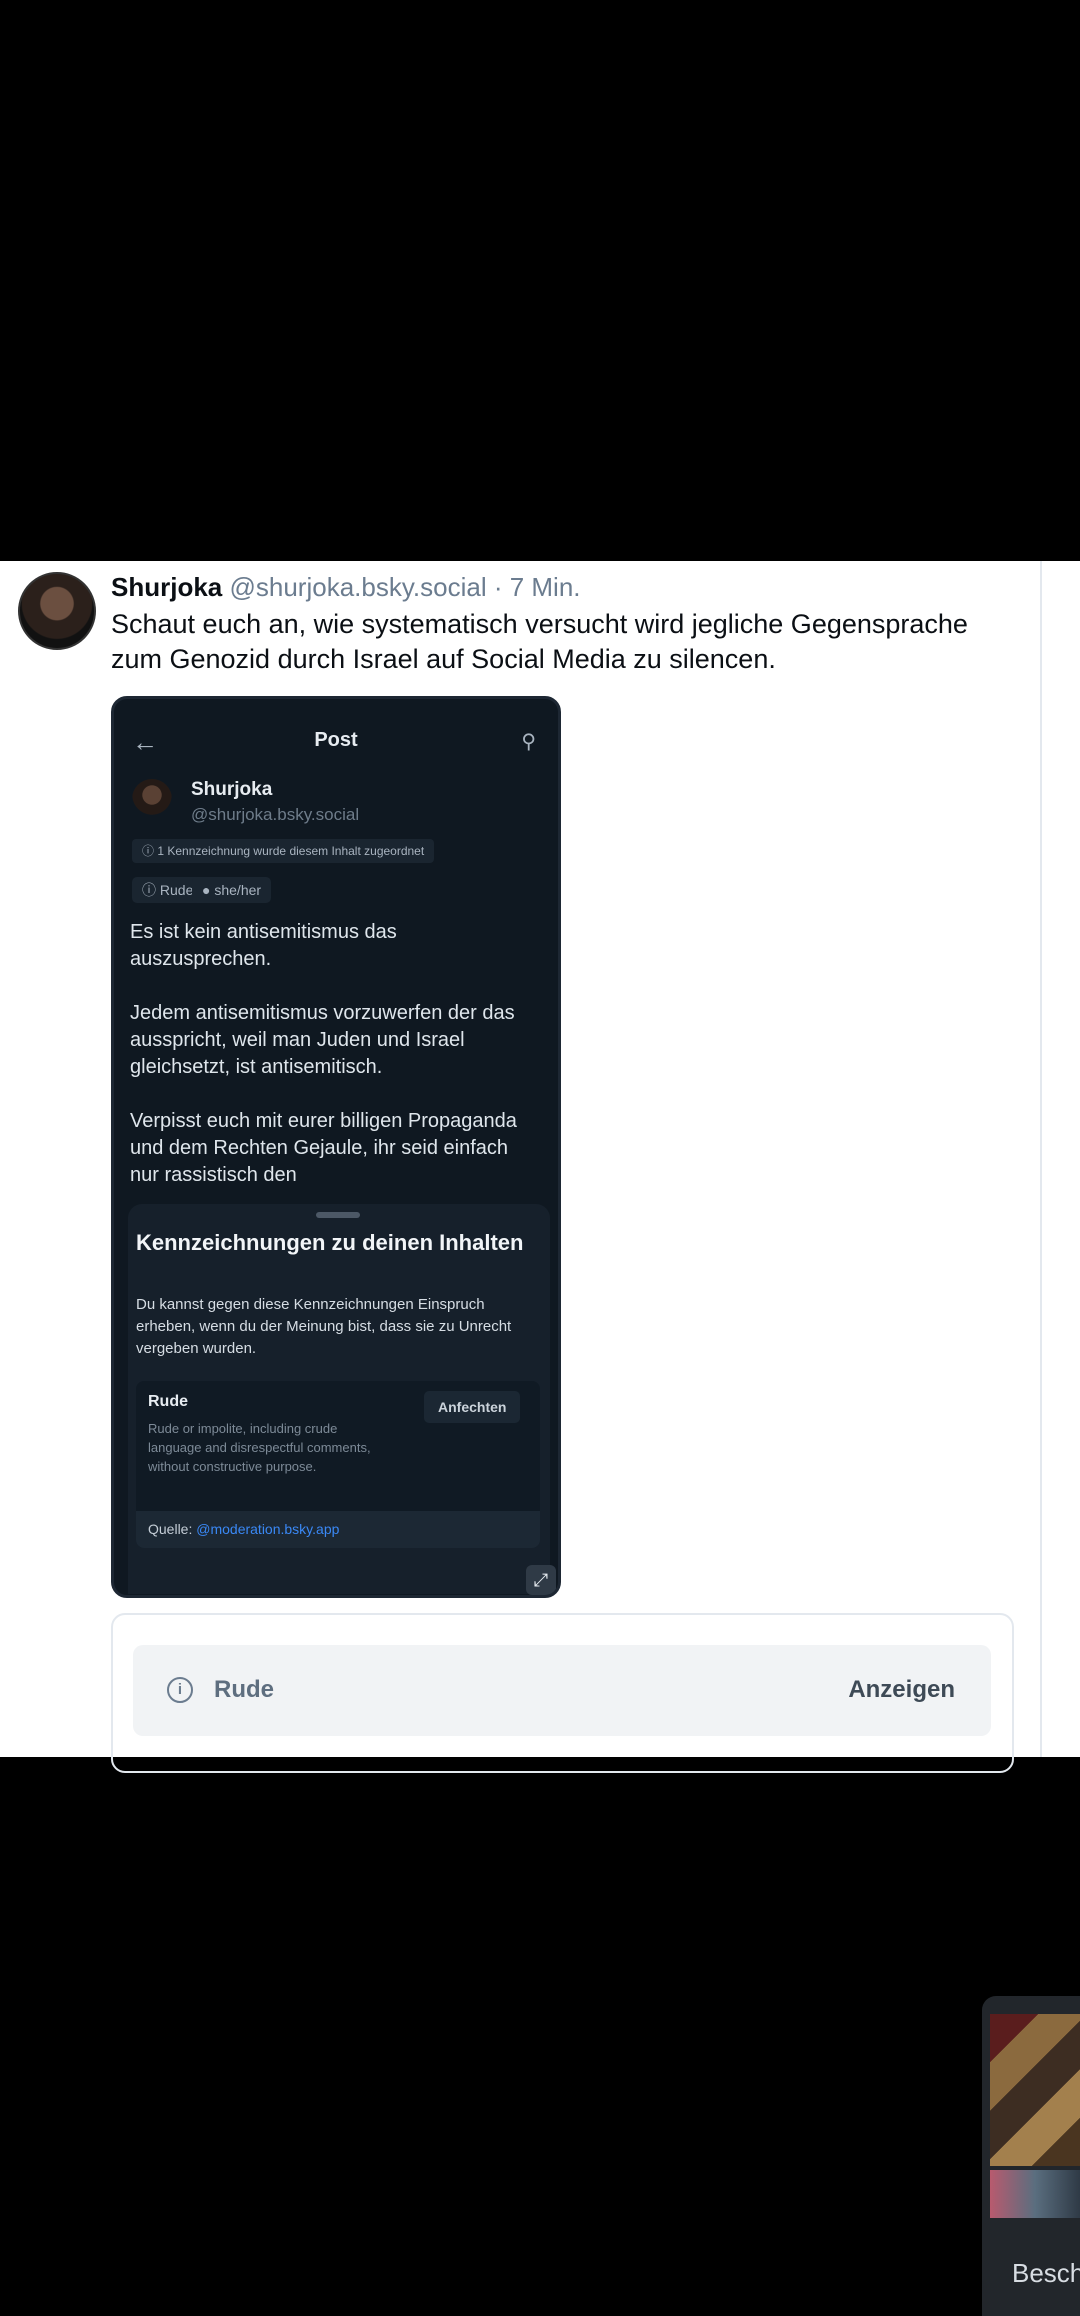  I want to click on chip-rude-text: Rude, so click(176, 890).